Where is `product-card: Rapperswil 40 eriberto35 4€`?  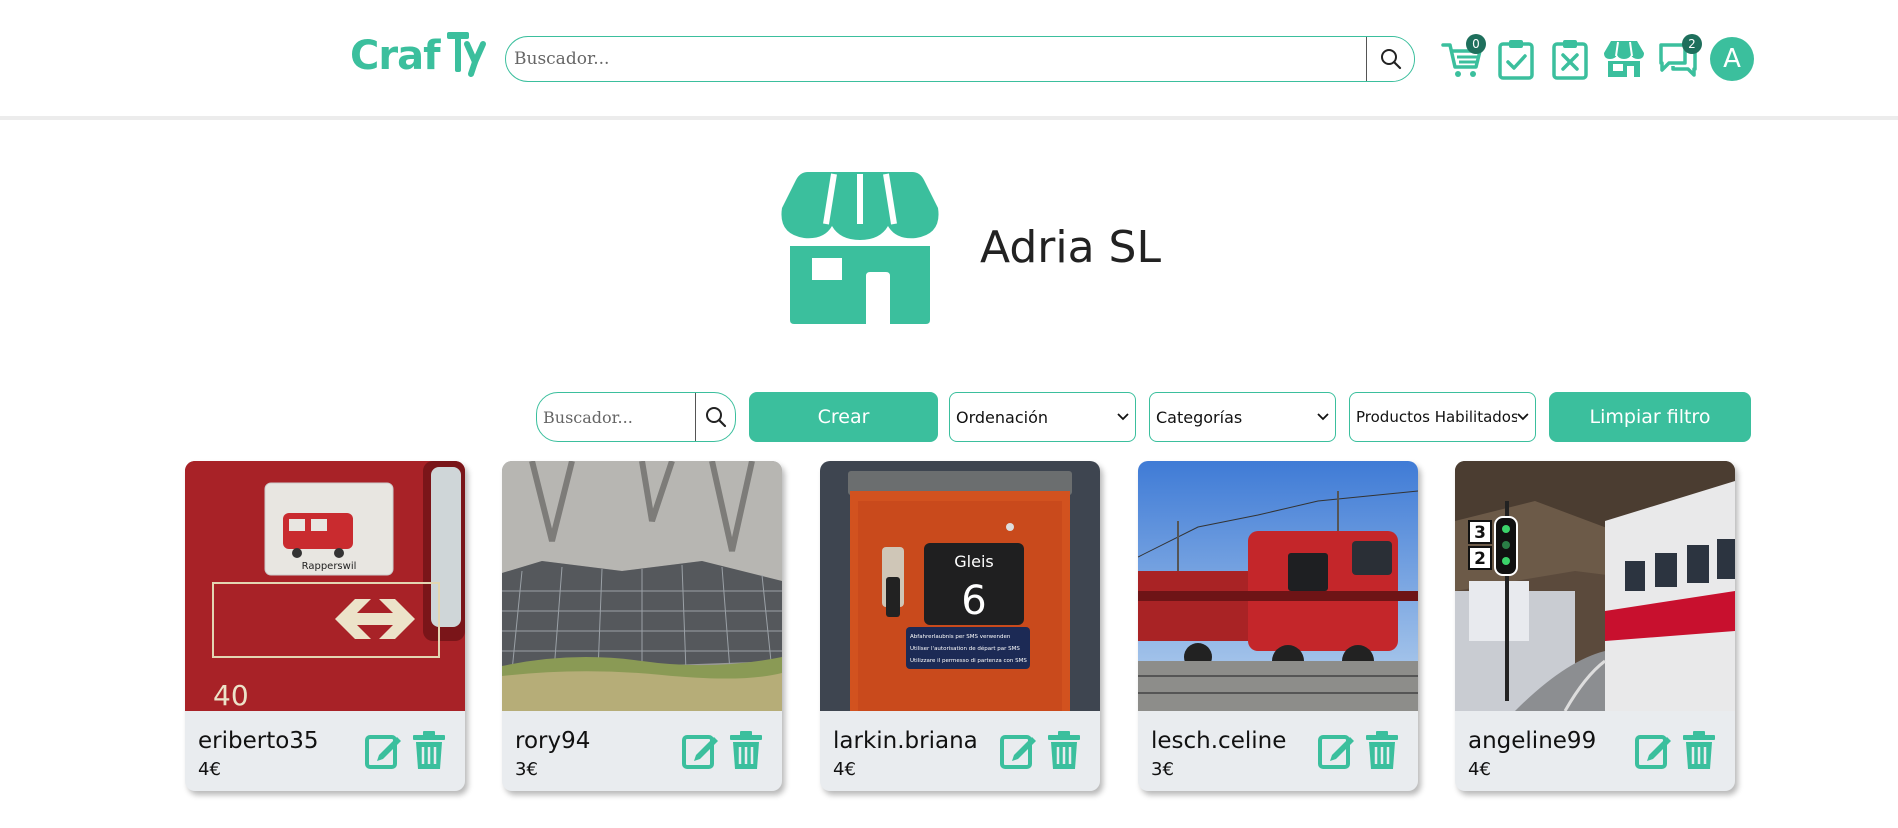
product-card: Rapperswil 40 eriberto35 4€ is located at coordinates (325, 626).